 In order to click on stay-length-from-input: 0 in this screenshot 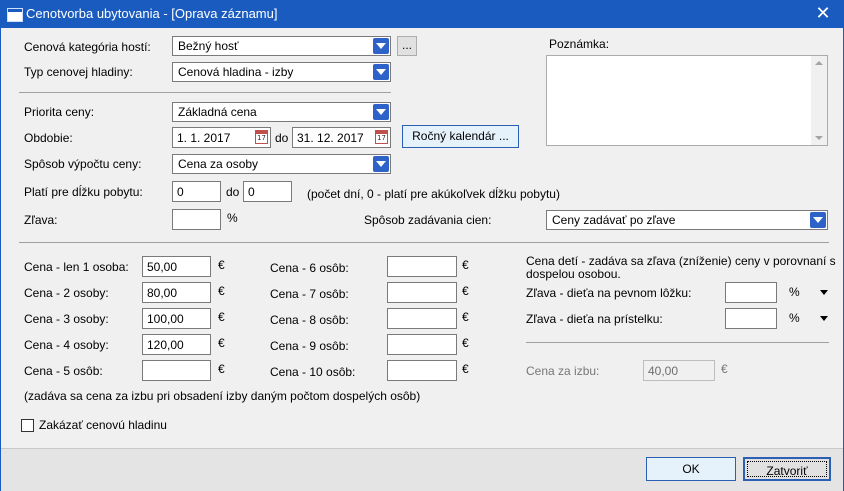, I will do `click(196, 191)`.